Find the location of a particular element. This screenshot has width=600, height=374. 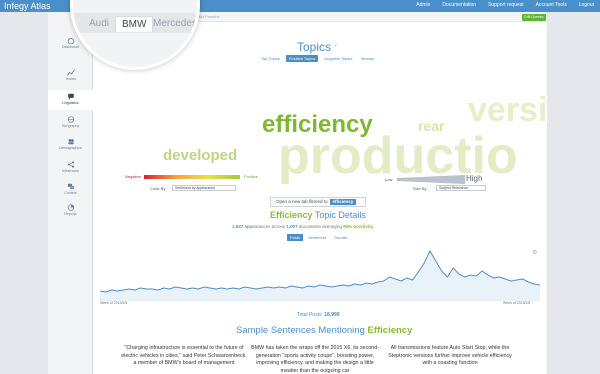

legend-negative-label: Negative is located at coordinates (133, 176).